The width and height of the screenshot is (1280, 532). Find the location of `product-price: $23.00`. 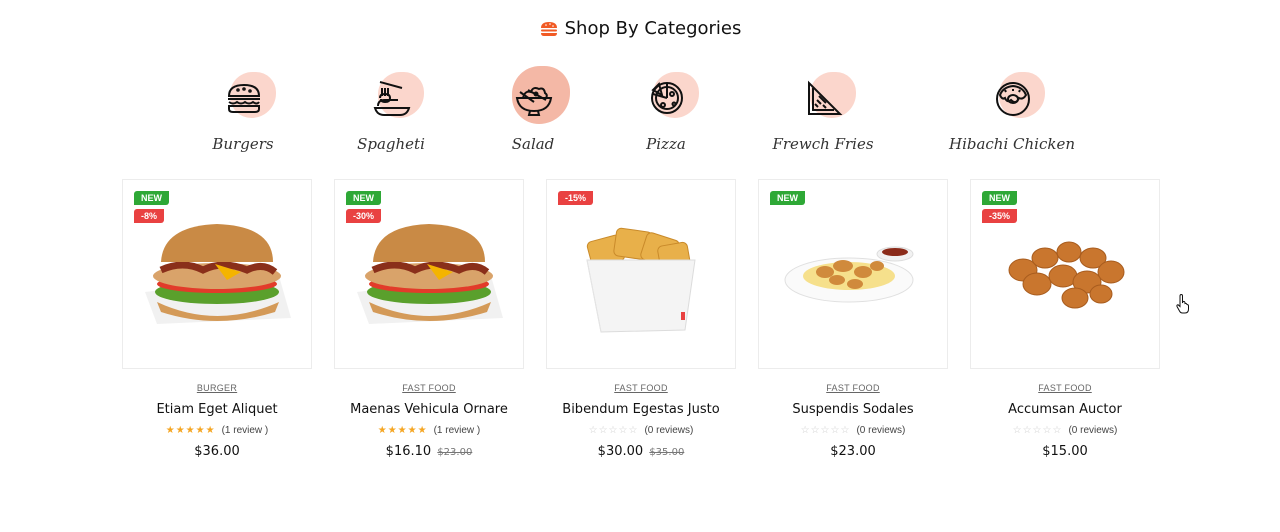

product-price: $23.00 is located at coordinates (853, 451).